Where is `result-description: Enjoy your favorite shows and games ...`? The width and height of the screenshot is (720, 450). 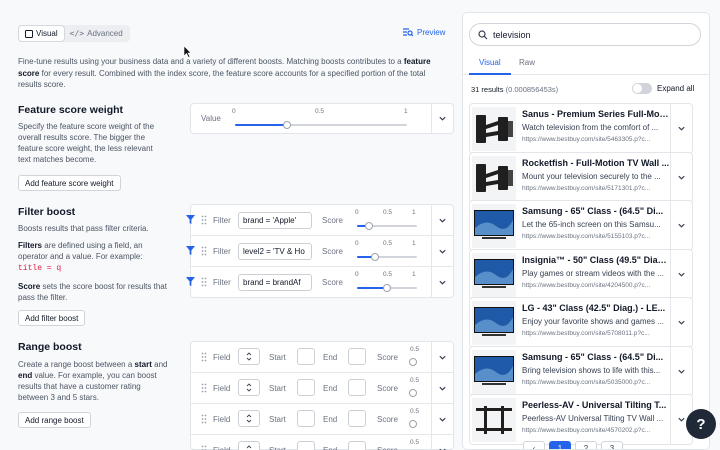 result-description: Enjoy your favorite shows and games ... is located at coordinates (593, 321).